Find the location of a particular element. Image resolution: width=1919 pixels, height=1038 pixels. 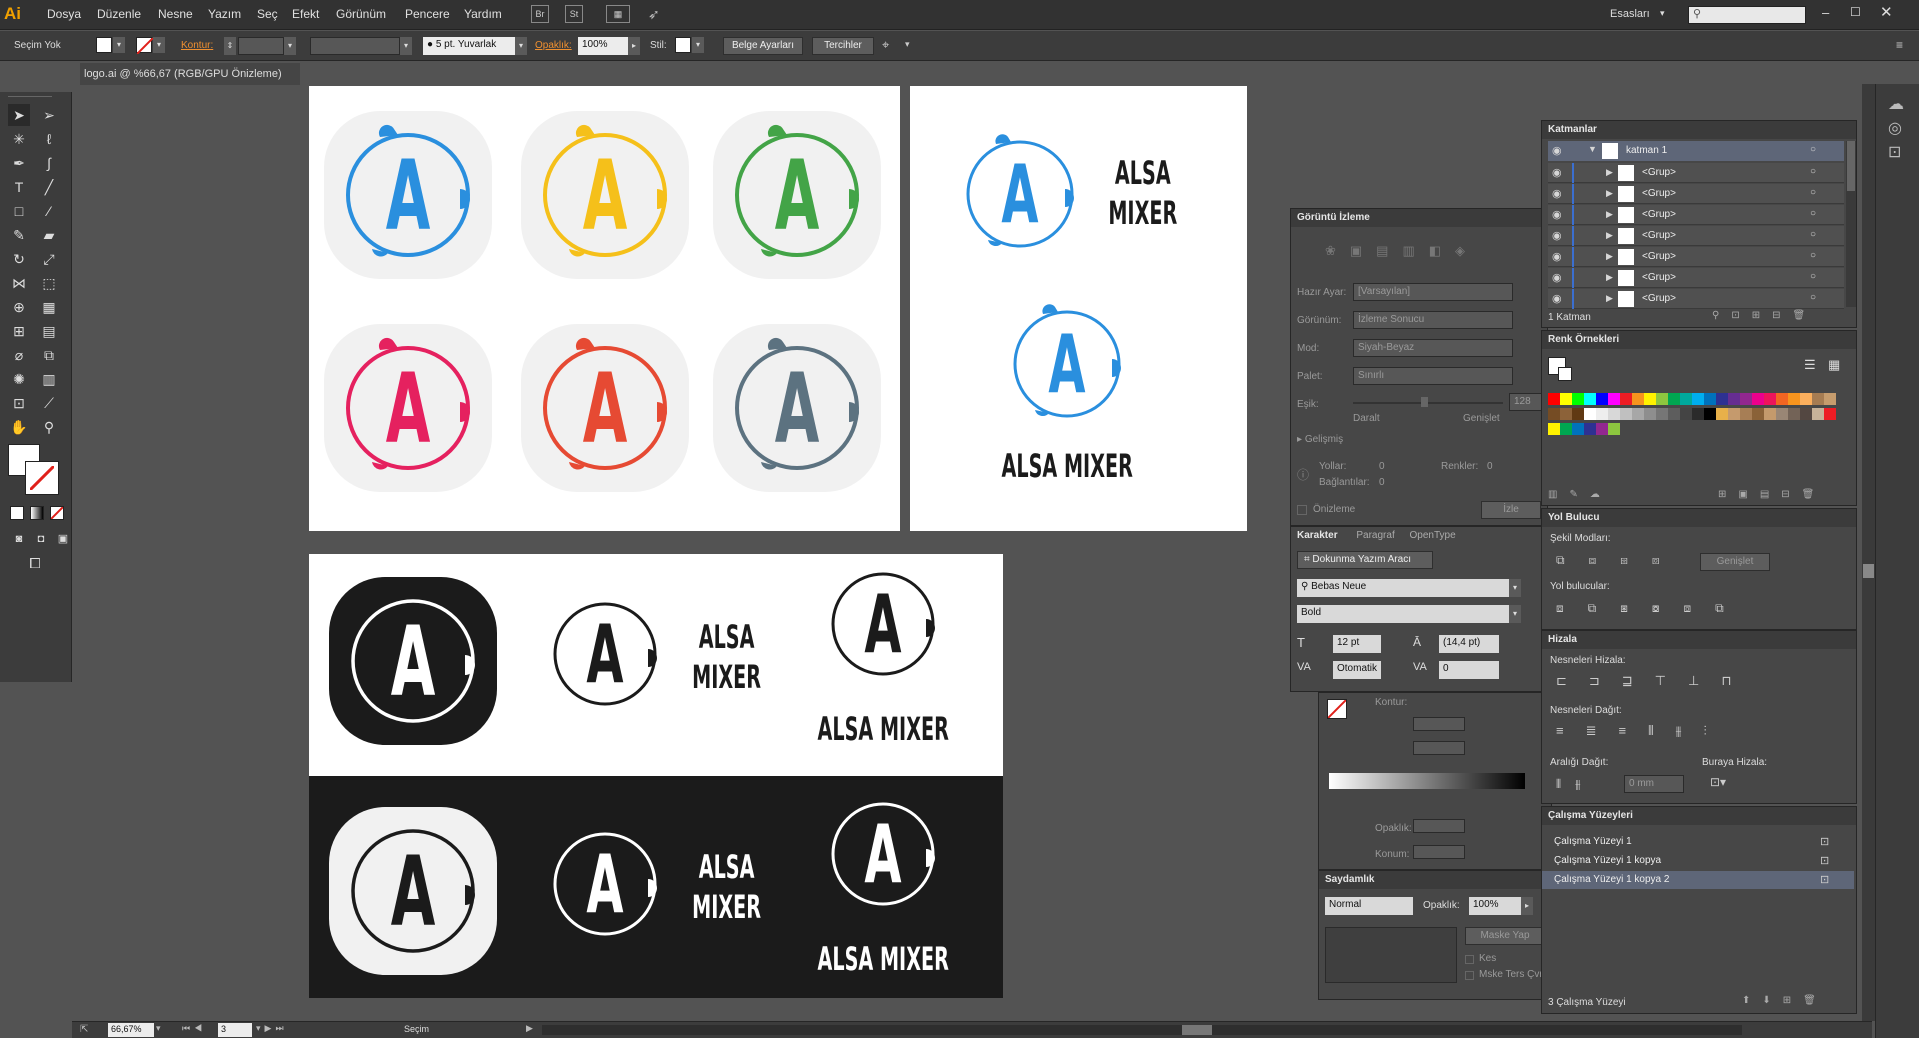

hand-tool-icon: ✋ is located at coordinates (19, 427).